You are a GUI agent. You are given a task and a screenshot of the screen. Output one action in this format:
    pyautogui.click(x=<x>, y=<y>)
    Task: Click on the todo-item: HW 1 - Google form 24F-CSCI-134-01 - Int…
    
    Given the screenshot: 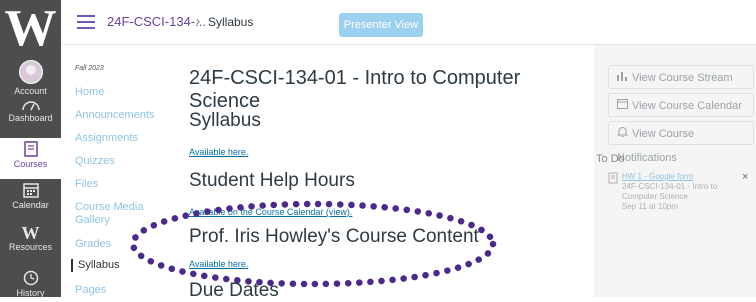 What is the action you would take?
    pyautogui.click(x=687, y=192)
    